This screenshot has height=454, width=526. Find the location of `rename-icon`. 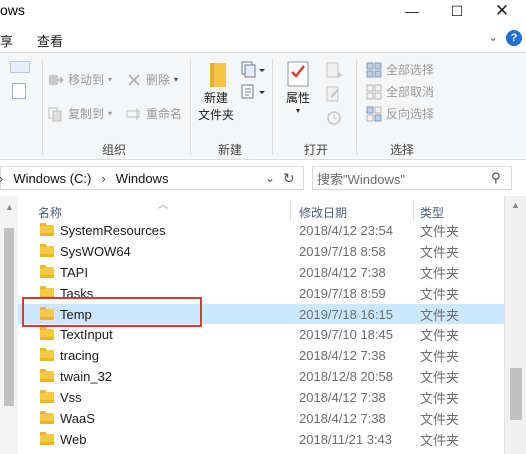

rename-icon is located at coordinates (134, 114).